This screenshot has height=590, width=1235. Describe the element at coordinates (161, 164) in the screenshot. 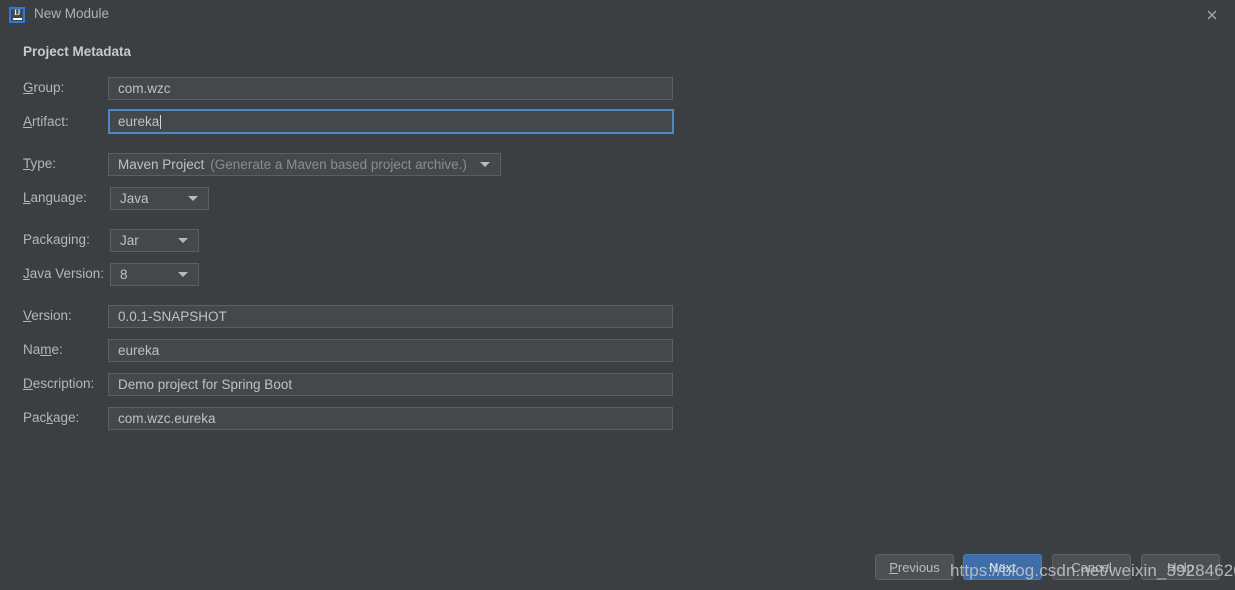

I see `type-dropdown-value: Maven Project` at that location.